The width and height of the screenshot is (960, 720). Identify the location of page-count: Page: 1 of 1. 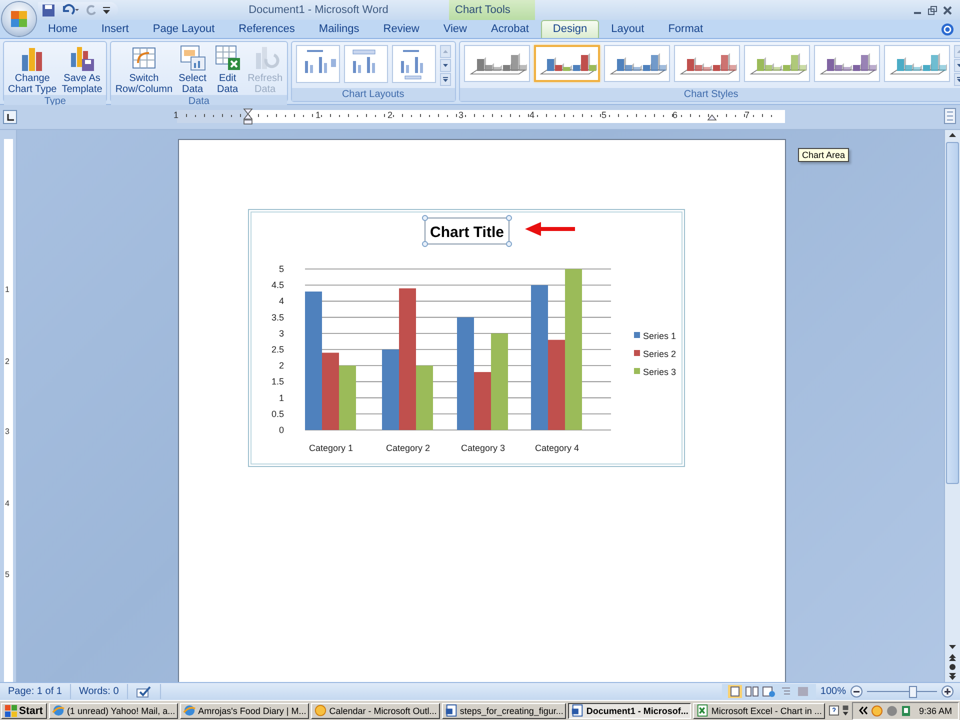
(35, 691).